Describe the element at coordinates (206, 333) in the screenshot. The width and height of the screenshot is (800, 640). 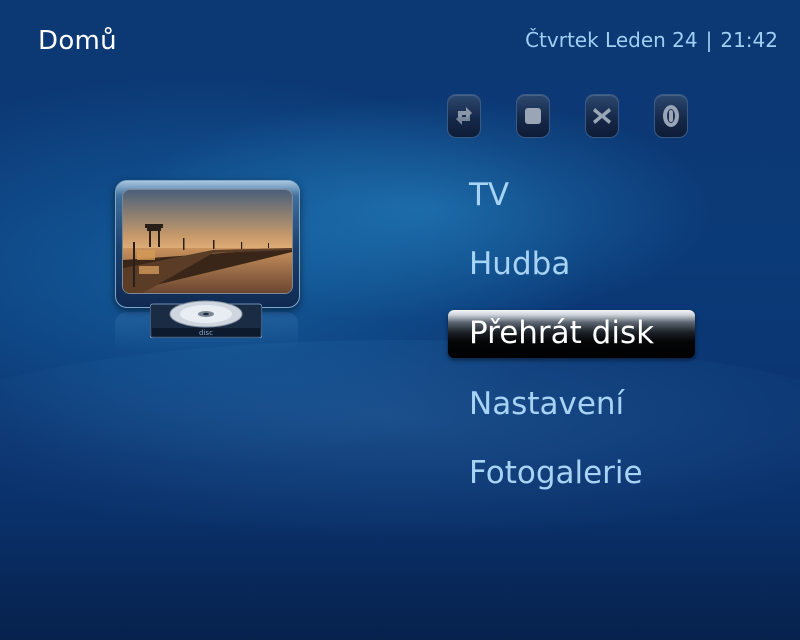
I see `disc-label: disc` at that location.